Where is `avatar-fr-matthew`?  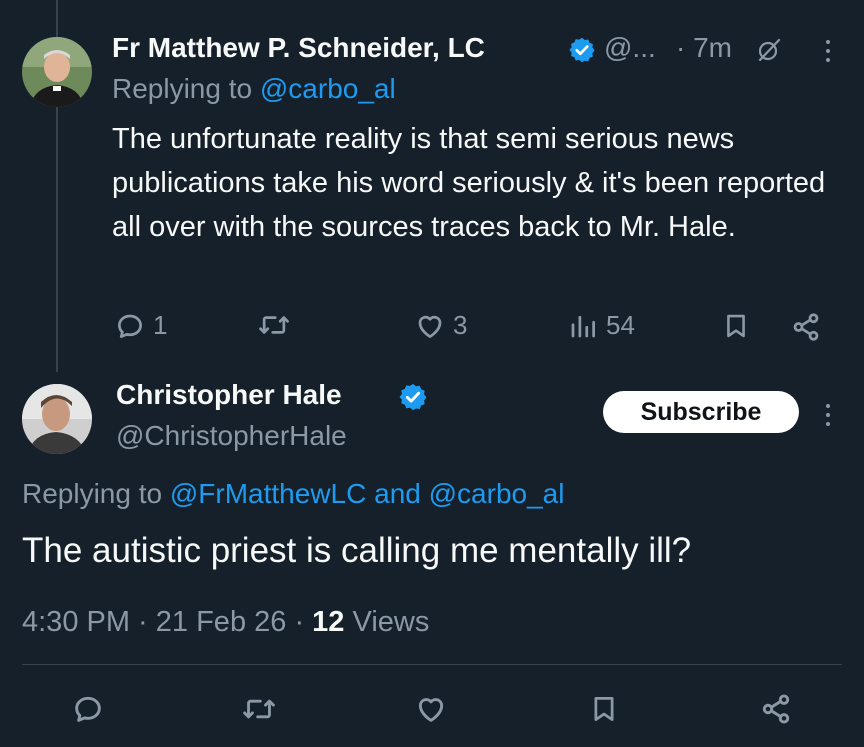
avatar-fr-matthew is located at coordinates (57, 72).